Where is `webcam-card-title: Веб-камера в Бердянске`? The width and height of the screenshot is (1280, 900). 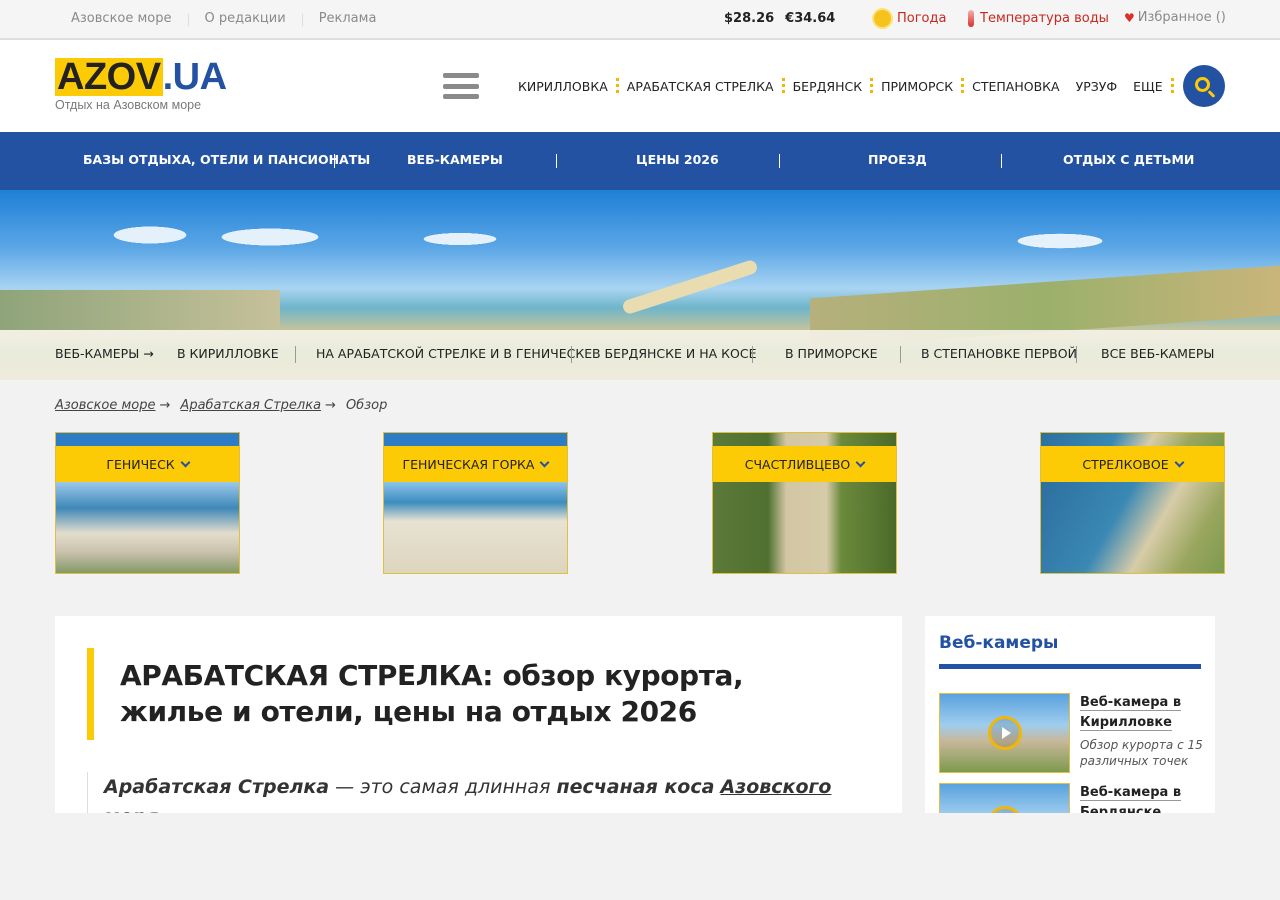 webcam-card-title: Веб-камера в Бердянске is located at coordinates (1142, 798).